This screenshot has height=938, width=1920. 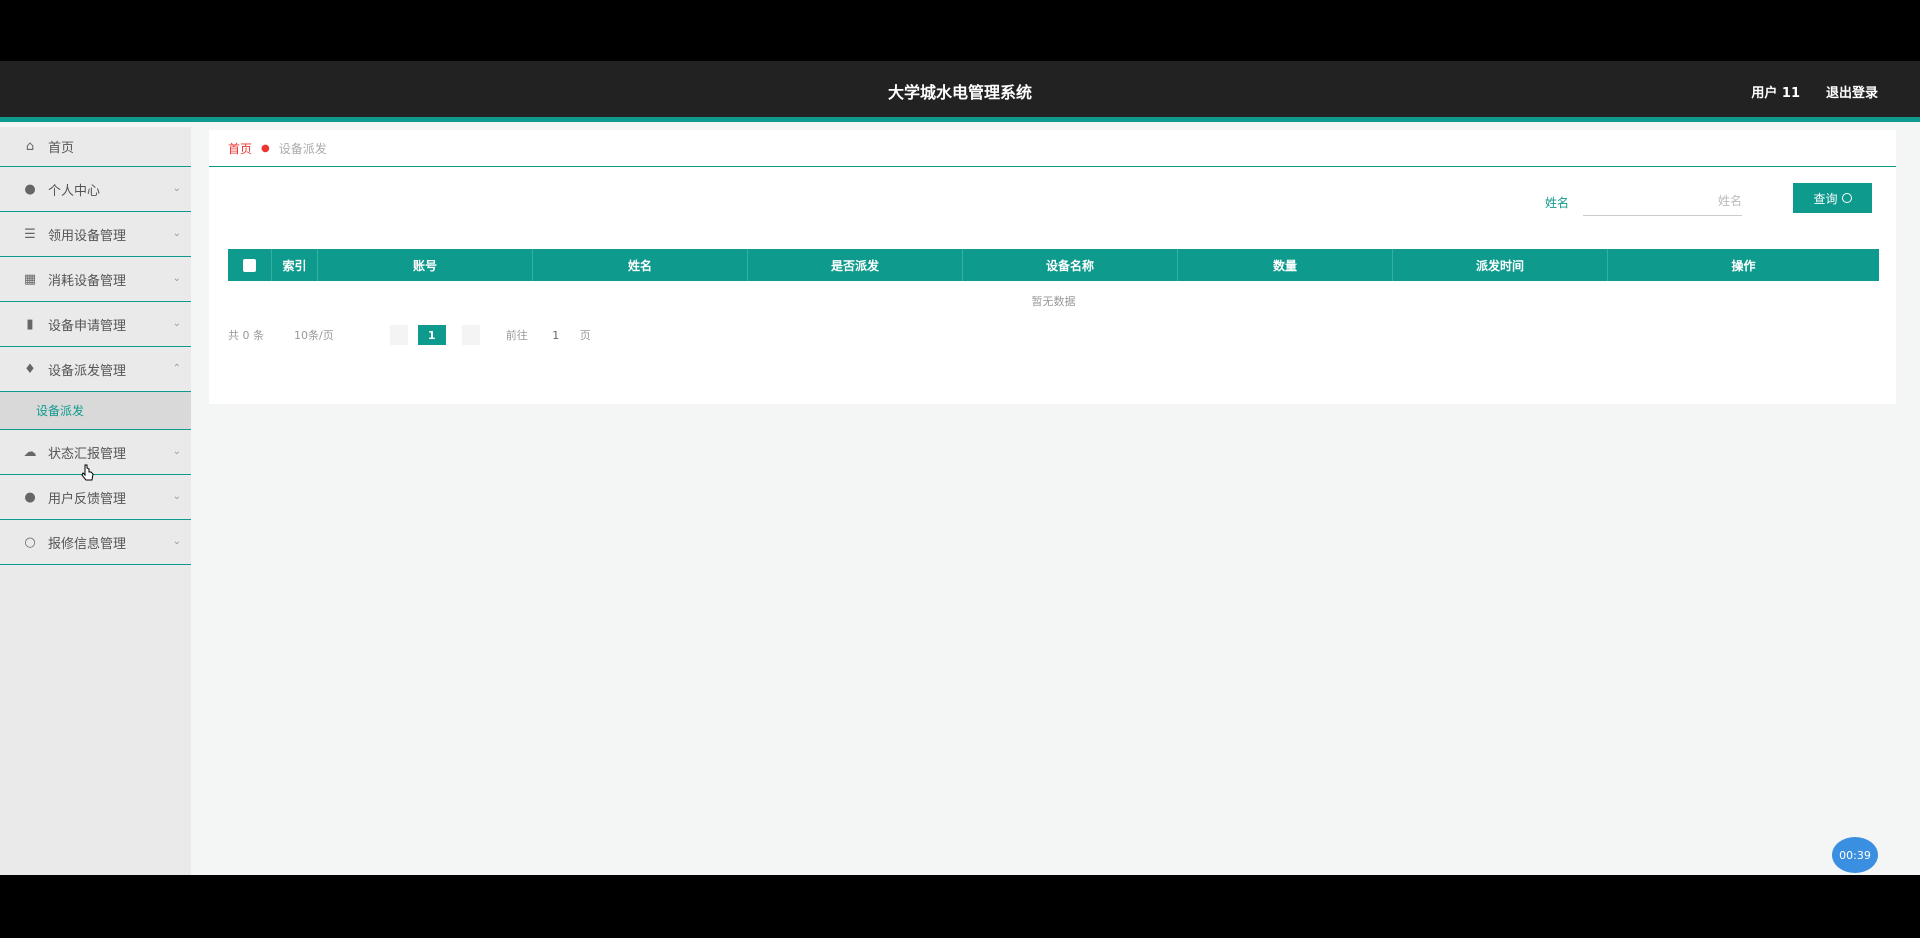 What do you see at coordinates (30, 279) in the screenshot?
I see `grid-icon: ▦` at bounding box center [30, 279].